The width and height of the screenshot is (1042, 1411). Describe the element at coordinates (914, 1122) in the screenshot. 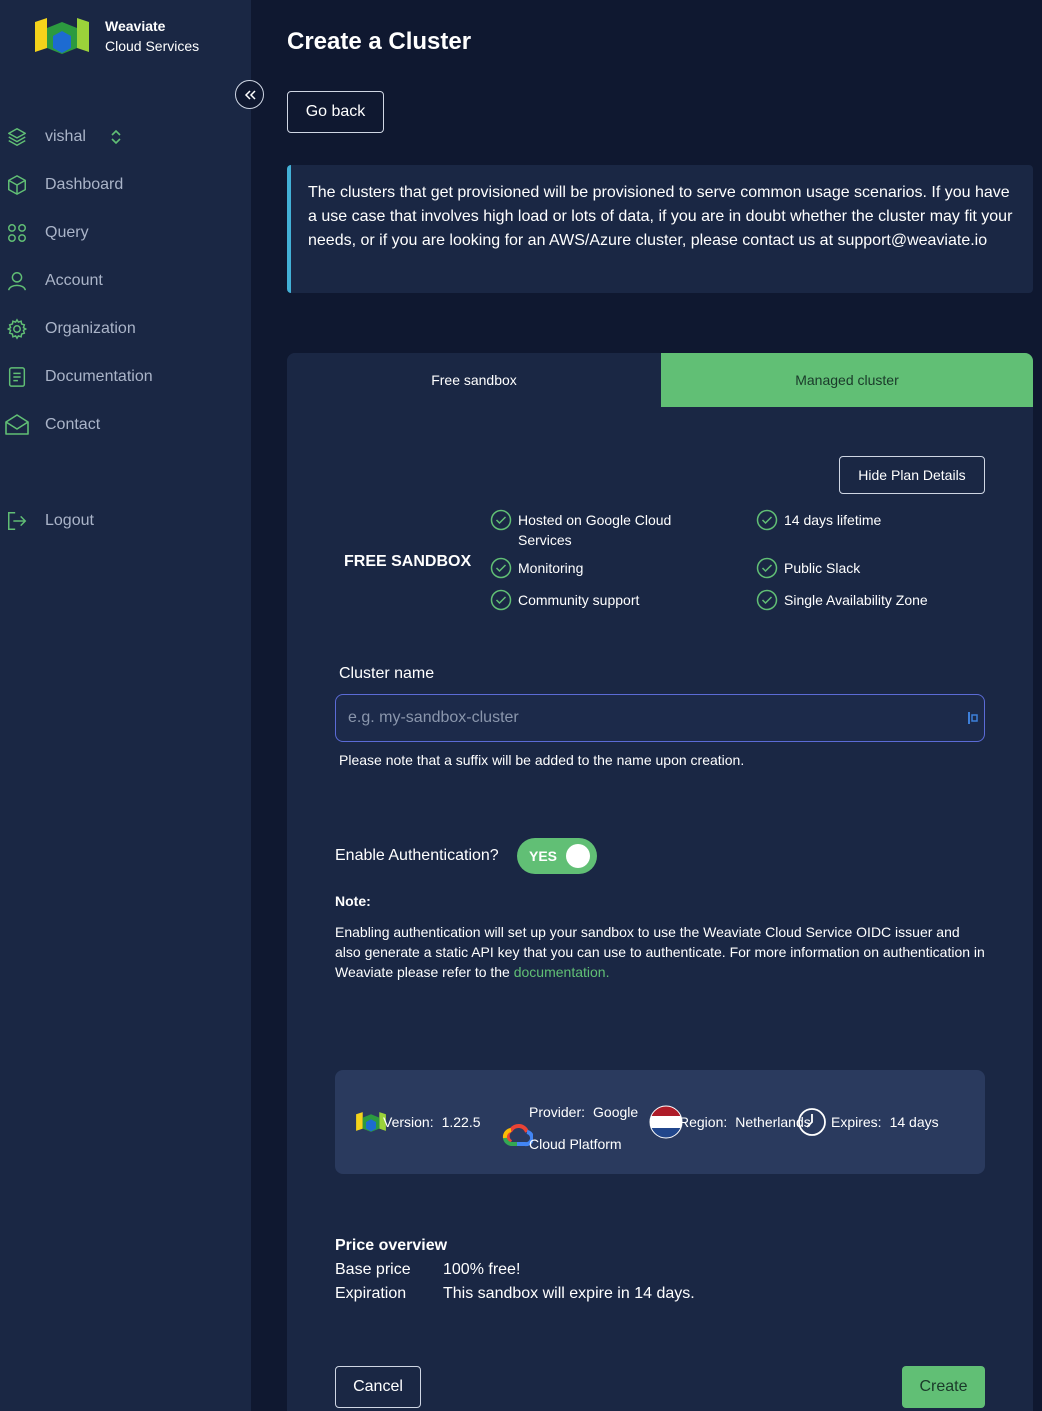

I see `expires-value: 14 days` at that location.